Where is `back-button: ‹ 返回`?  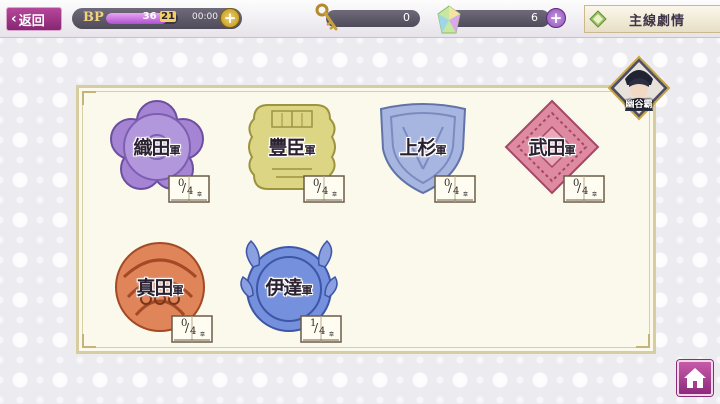
back-button: ‹ 返回 is located at coordinates (34, 19).